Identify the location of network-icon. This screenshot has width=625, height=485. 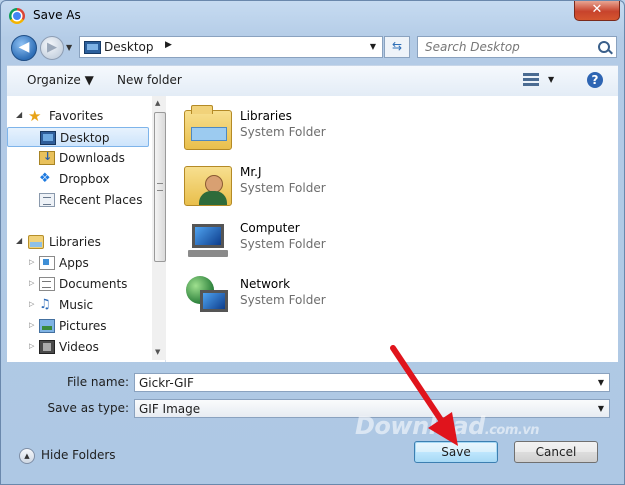
(208, 298).